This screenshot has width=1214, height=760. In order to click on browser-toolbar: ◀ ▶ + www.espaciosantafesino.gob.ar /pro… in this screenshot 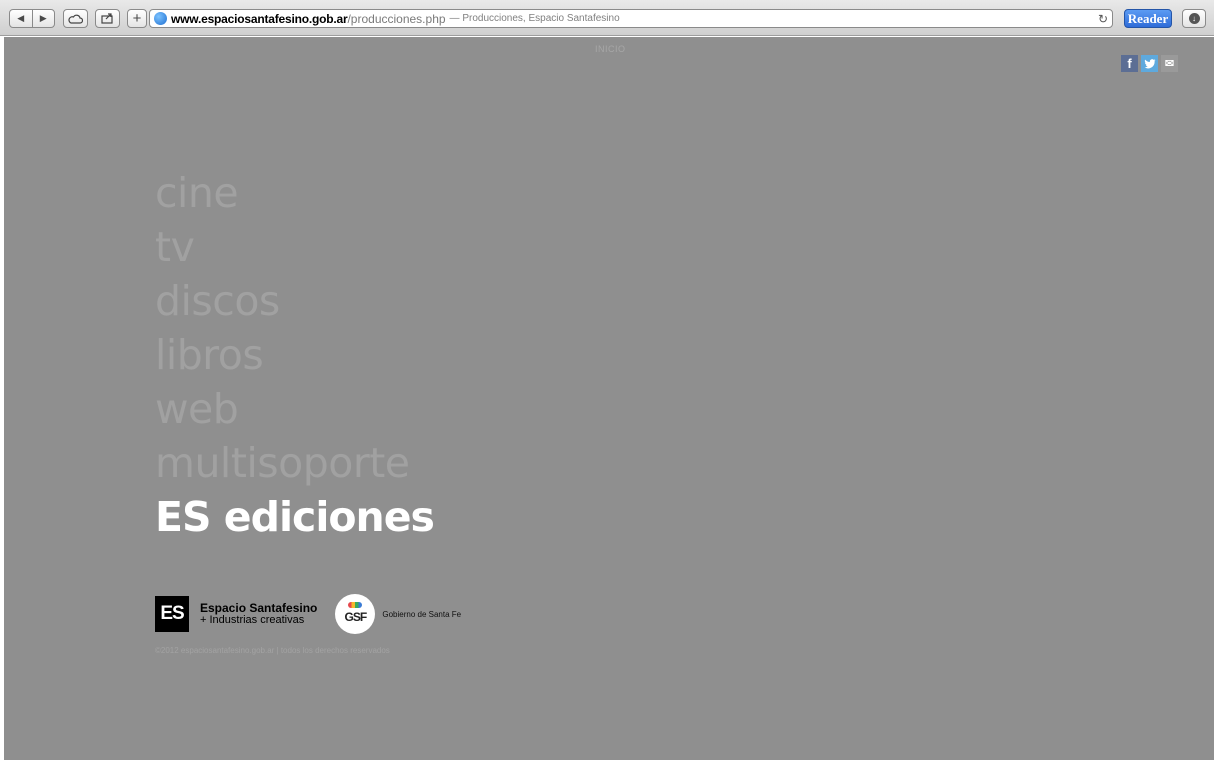, I will do `click(607, 18)`.